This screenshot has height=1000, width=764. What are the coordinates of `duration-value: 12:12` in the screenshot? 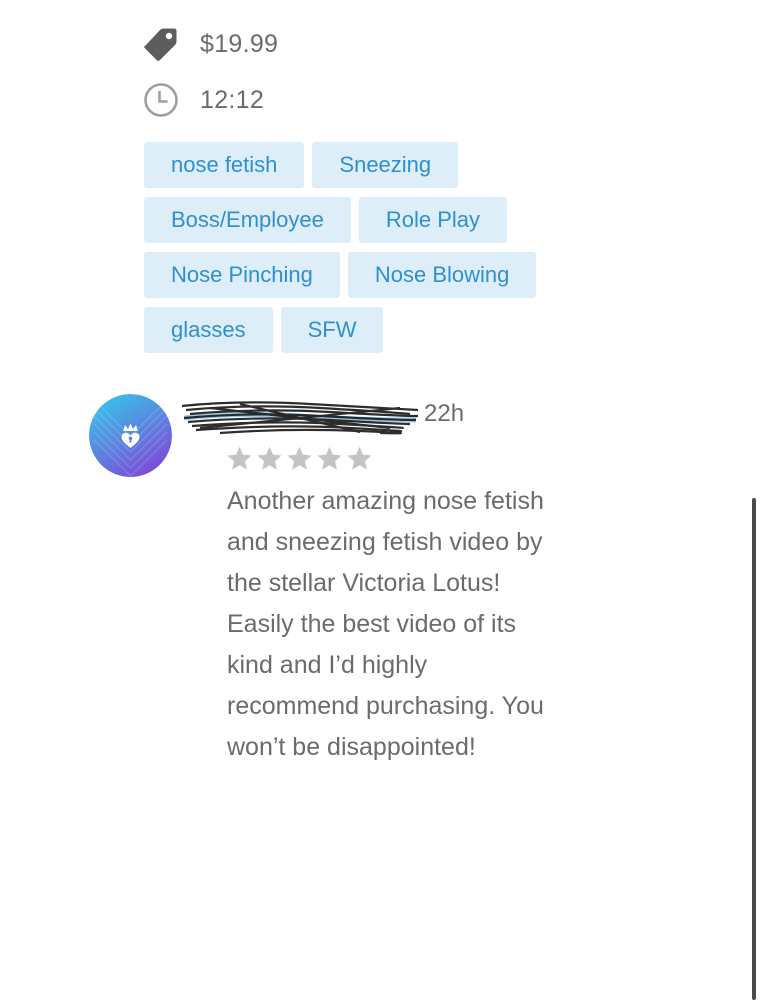 It's located at (232, 99).